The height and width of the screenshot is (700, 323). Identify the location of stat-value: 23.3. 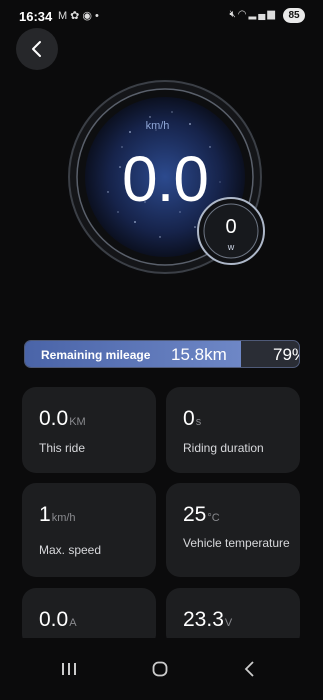
(203, 619).